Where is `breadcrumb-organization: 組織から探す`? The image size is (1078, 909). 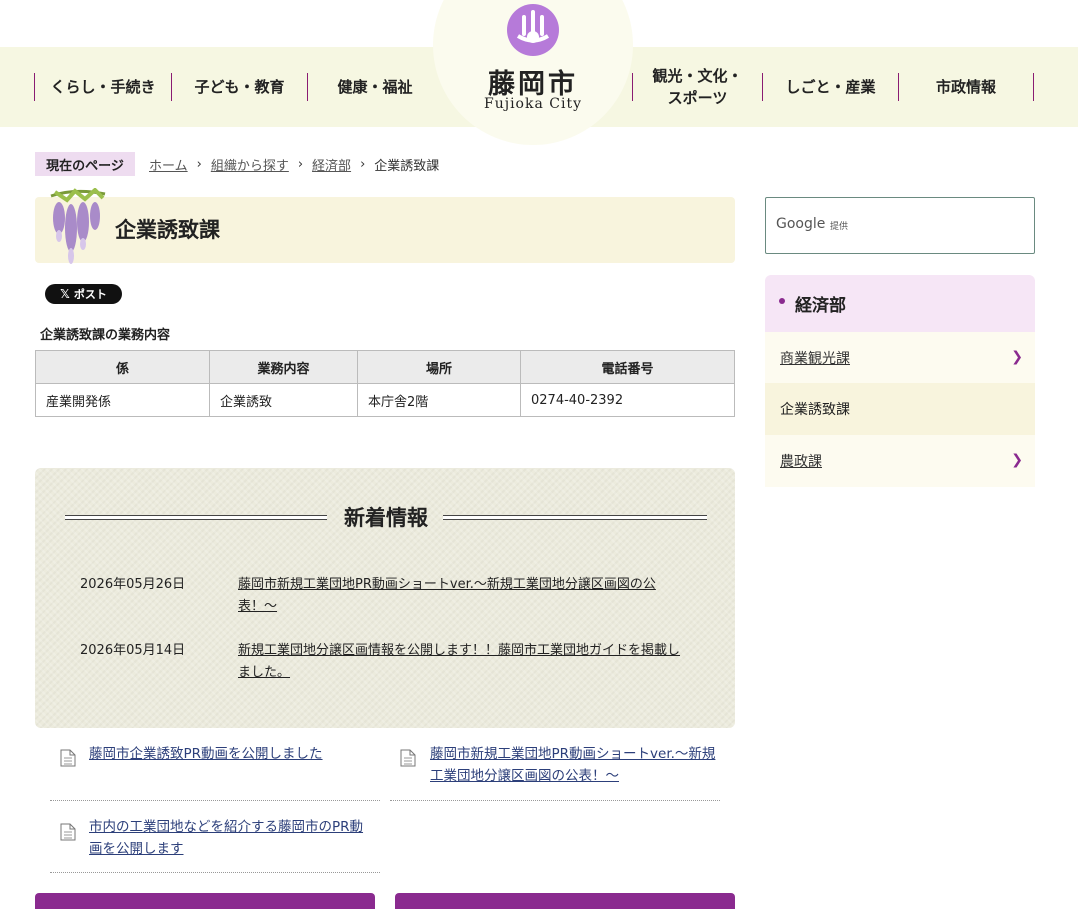 breadcrumb-organization: 組織から探す is located at coordinates (250, 164).